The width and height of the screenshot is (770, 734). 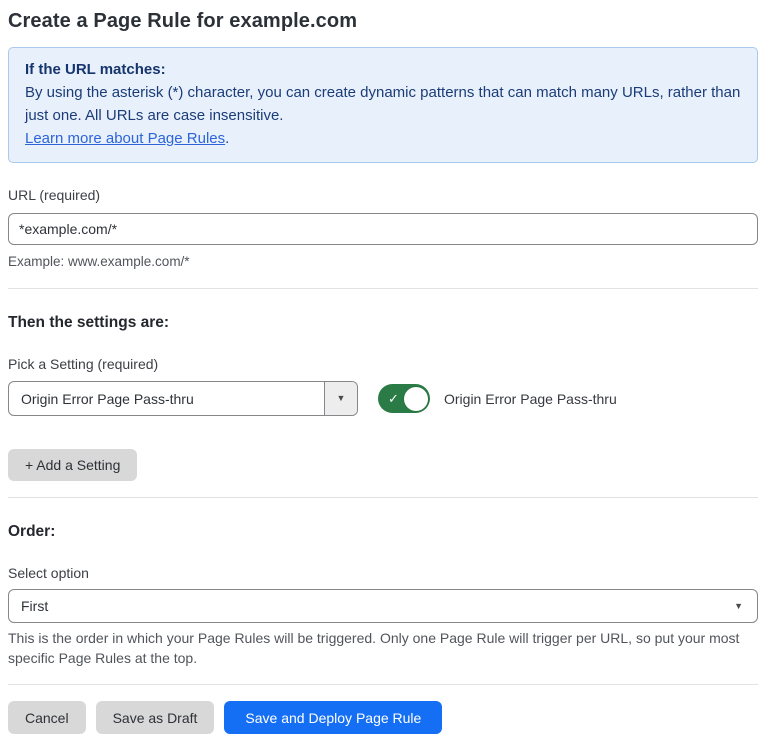 I want to click on setting-dropdown: Origin Error Page Pass-thru ▼, so click(x=183, y=398).